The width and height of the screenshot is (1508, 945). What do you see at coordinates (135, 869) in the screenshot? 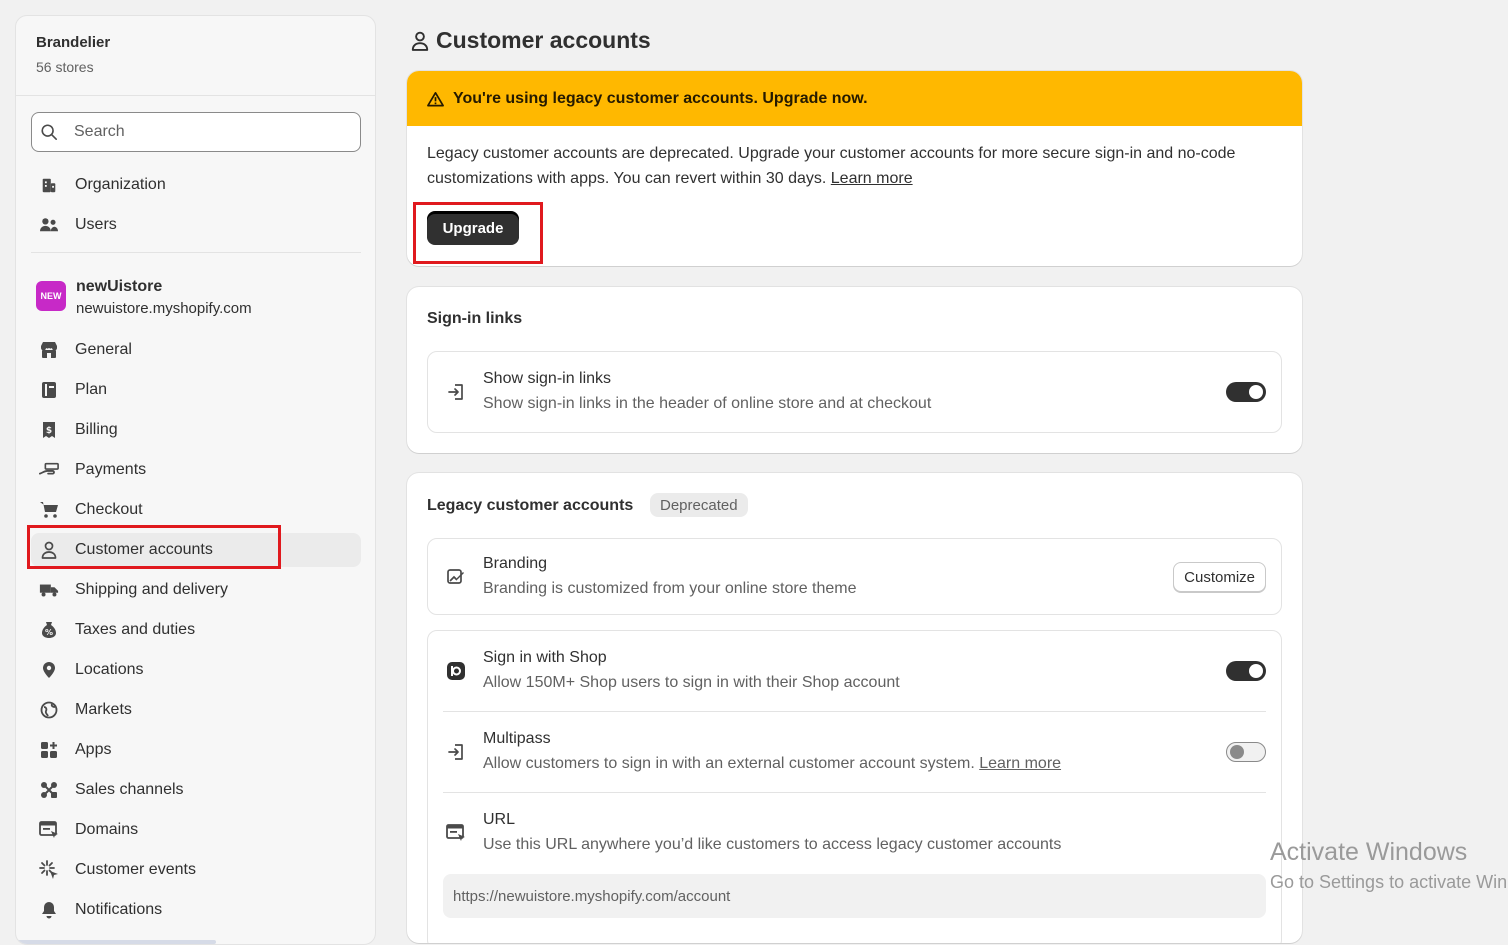
I see `sidebar-item-label: Customer events` at bounding box center [135, 869].